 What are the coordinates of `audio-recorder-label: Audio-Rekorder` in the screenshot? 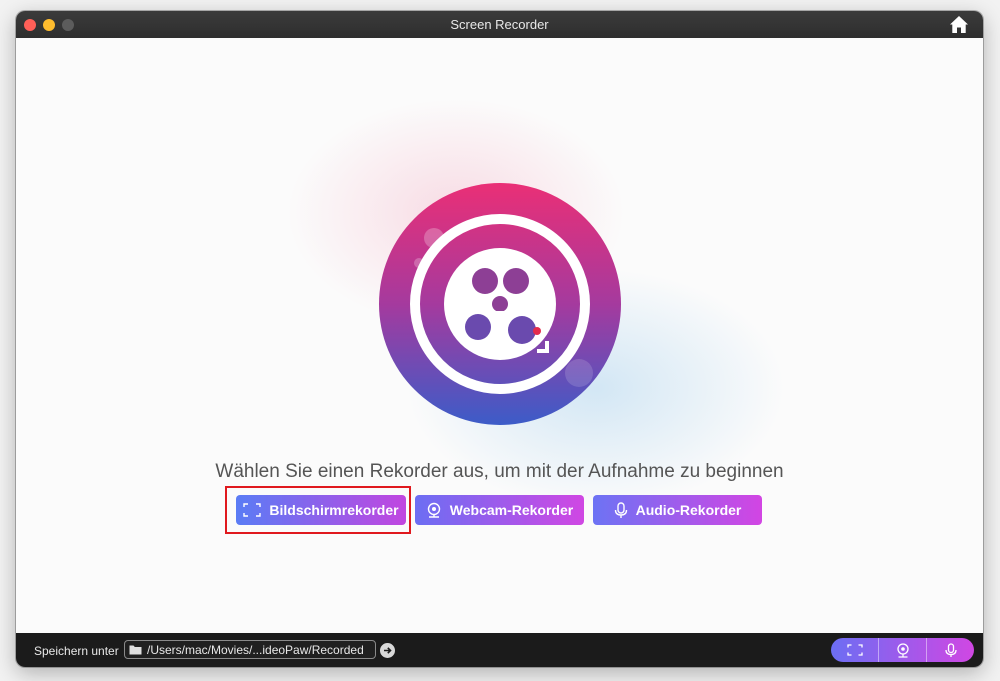 It's located at (688, 510).